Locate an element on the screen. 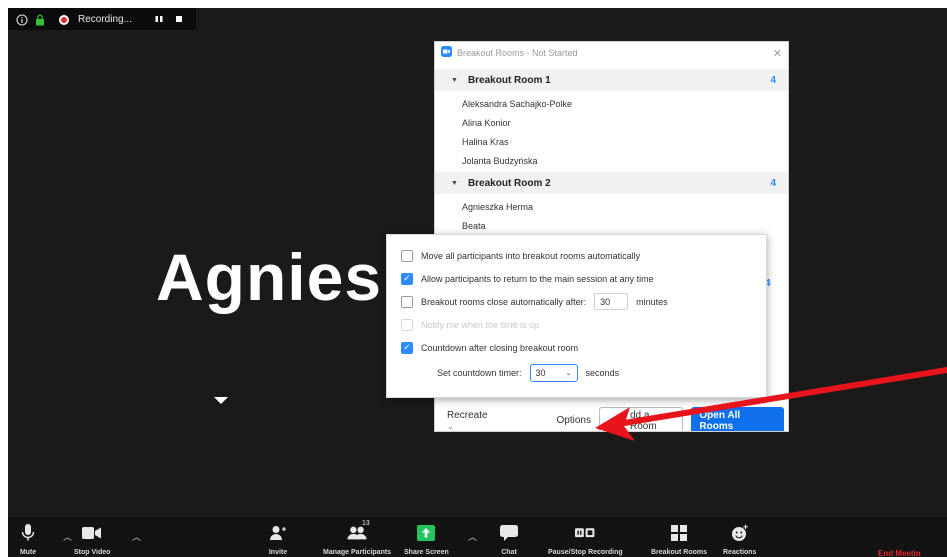  stop-video-button: Stop Video is located at coordinates (92, 537).